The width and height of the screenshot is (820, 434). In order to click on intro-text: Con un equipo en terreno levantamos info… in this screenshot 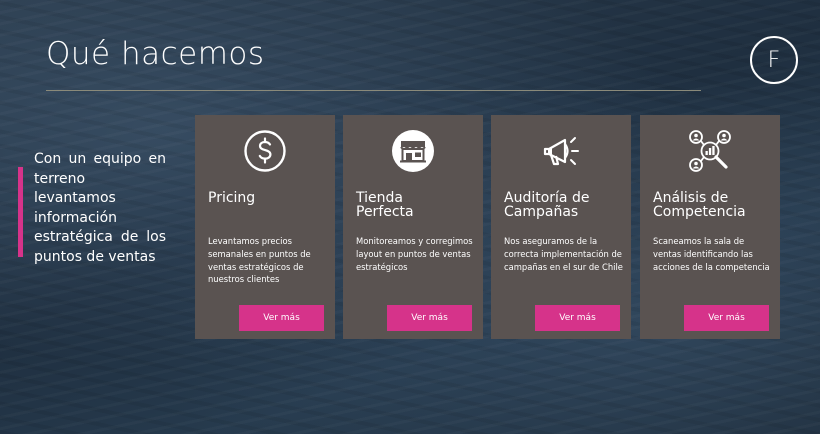, I will do `click(100, 208)`.